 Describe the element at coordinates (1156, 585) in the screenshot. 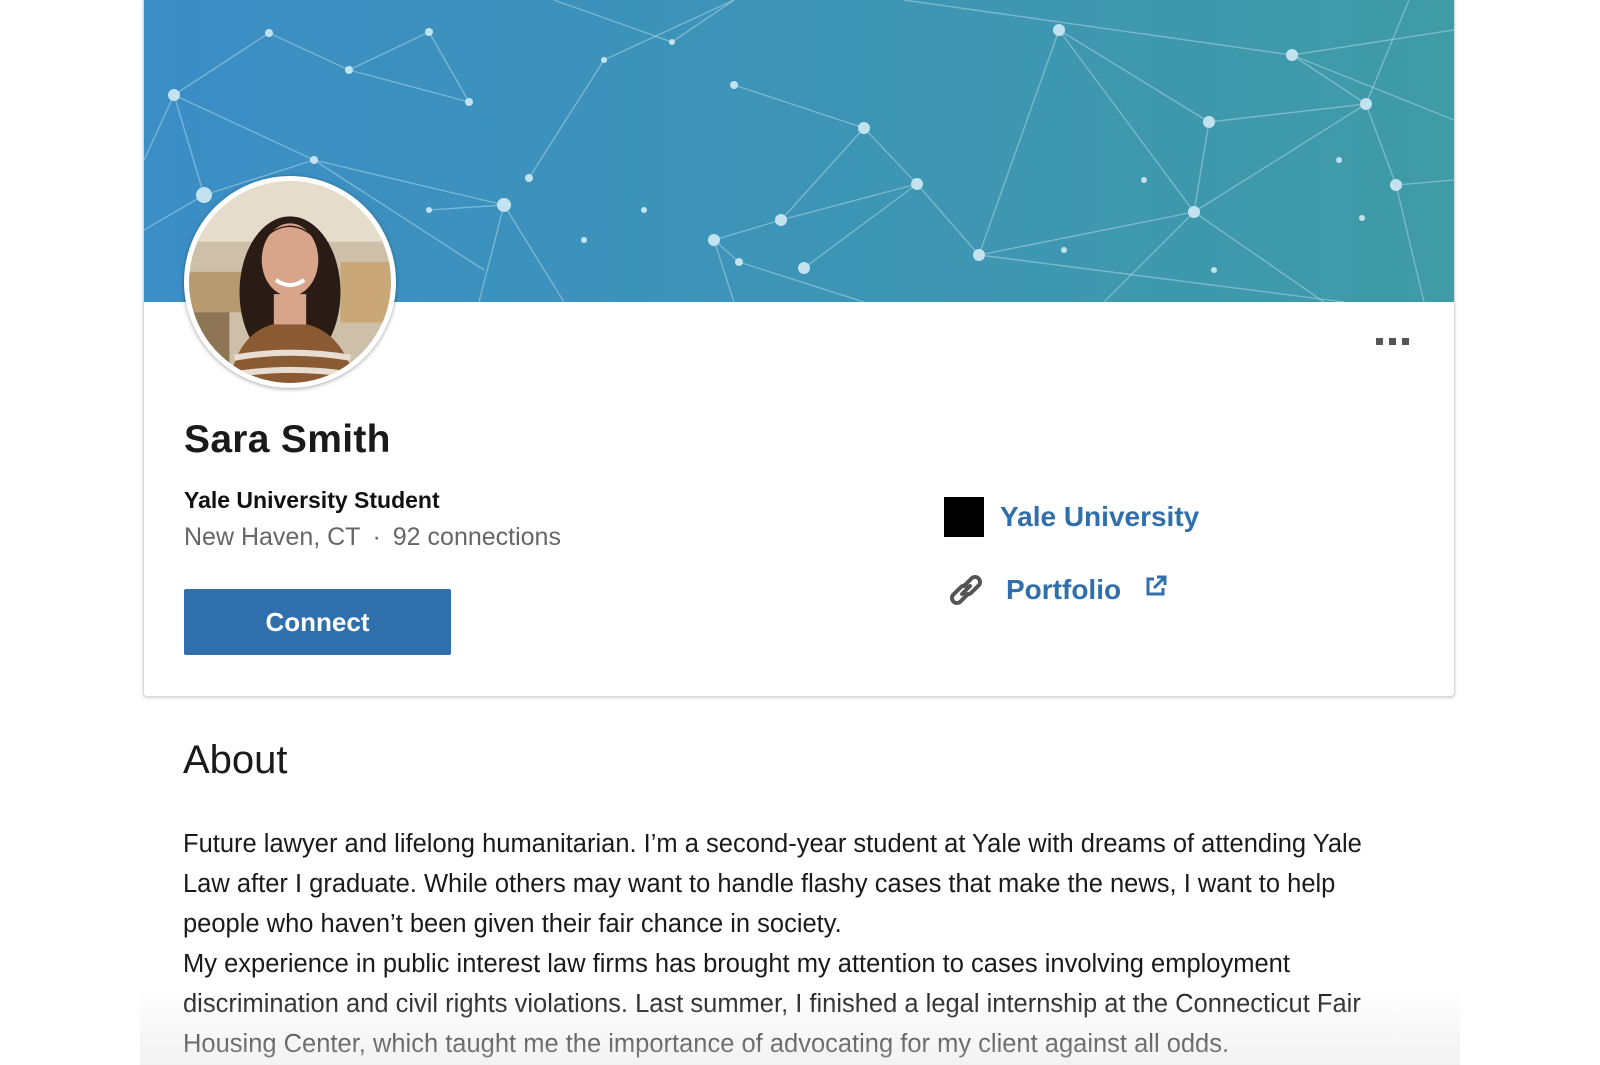

I see `external-link-icon` at that location.